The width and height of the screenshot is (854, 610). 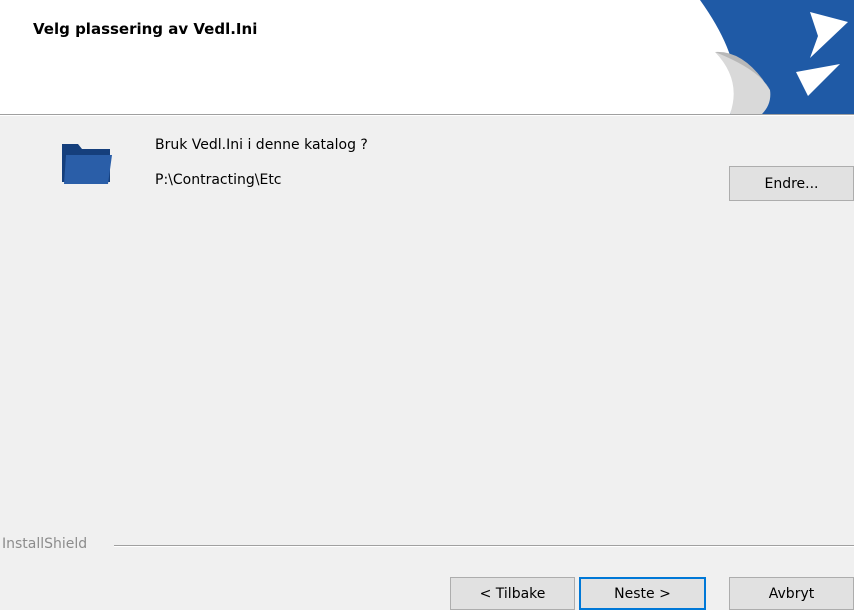 I want to click on folder-icon, so click(x=87, y=164).